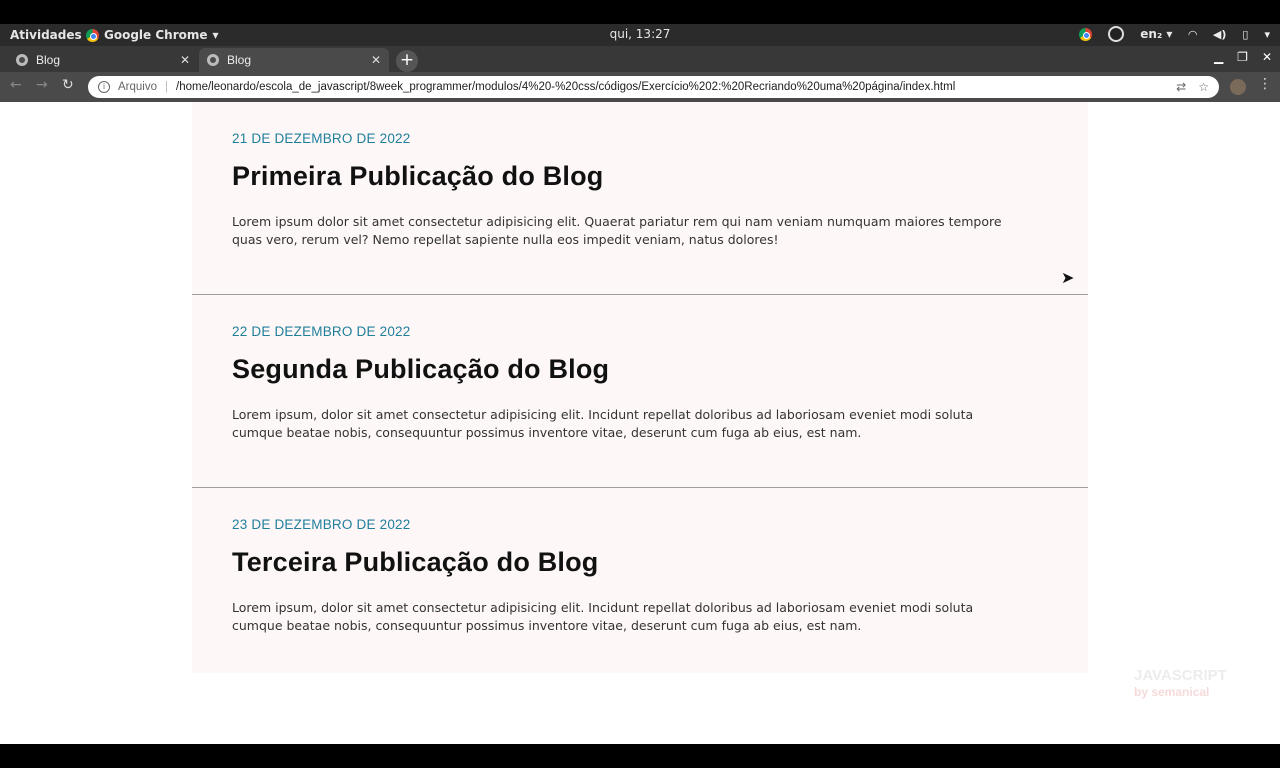 The image size is (1280, 768). I want to click on info-icon: i, so click(104, 87).